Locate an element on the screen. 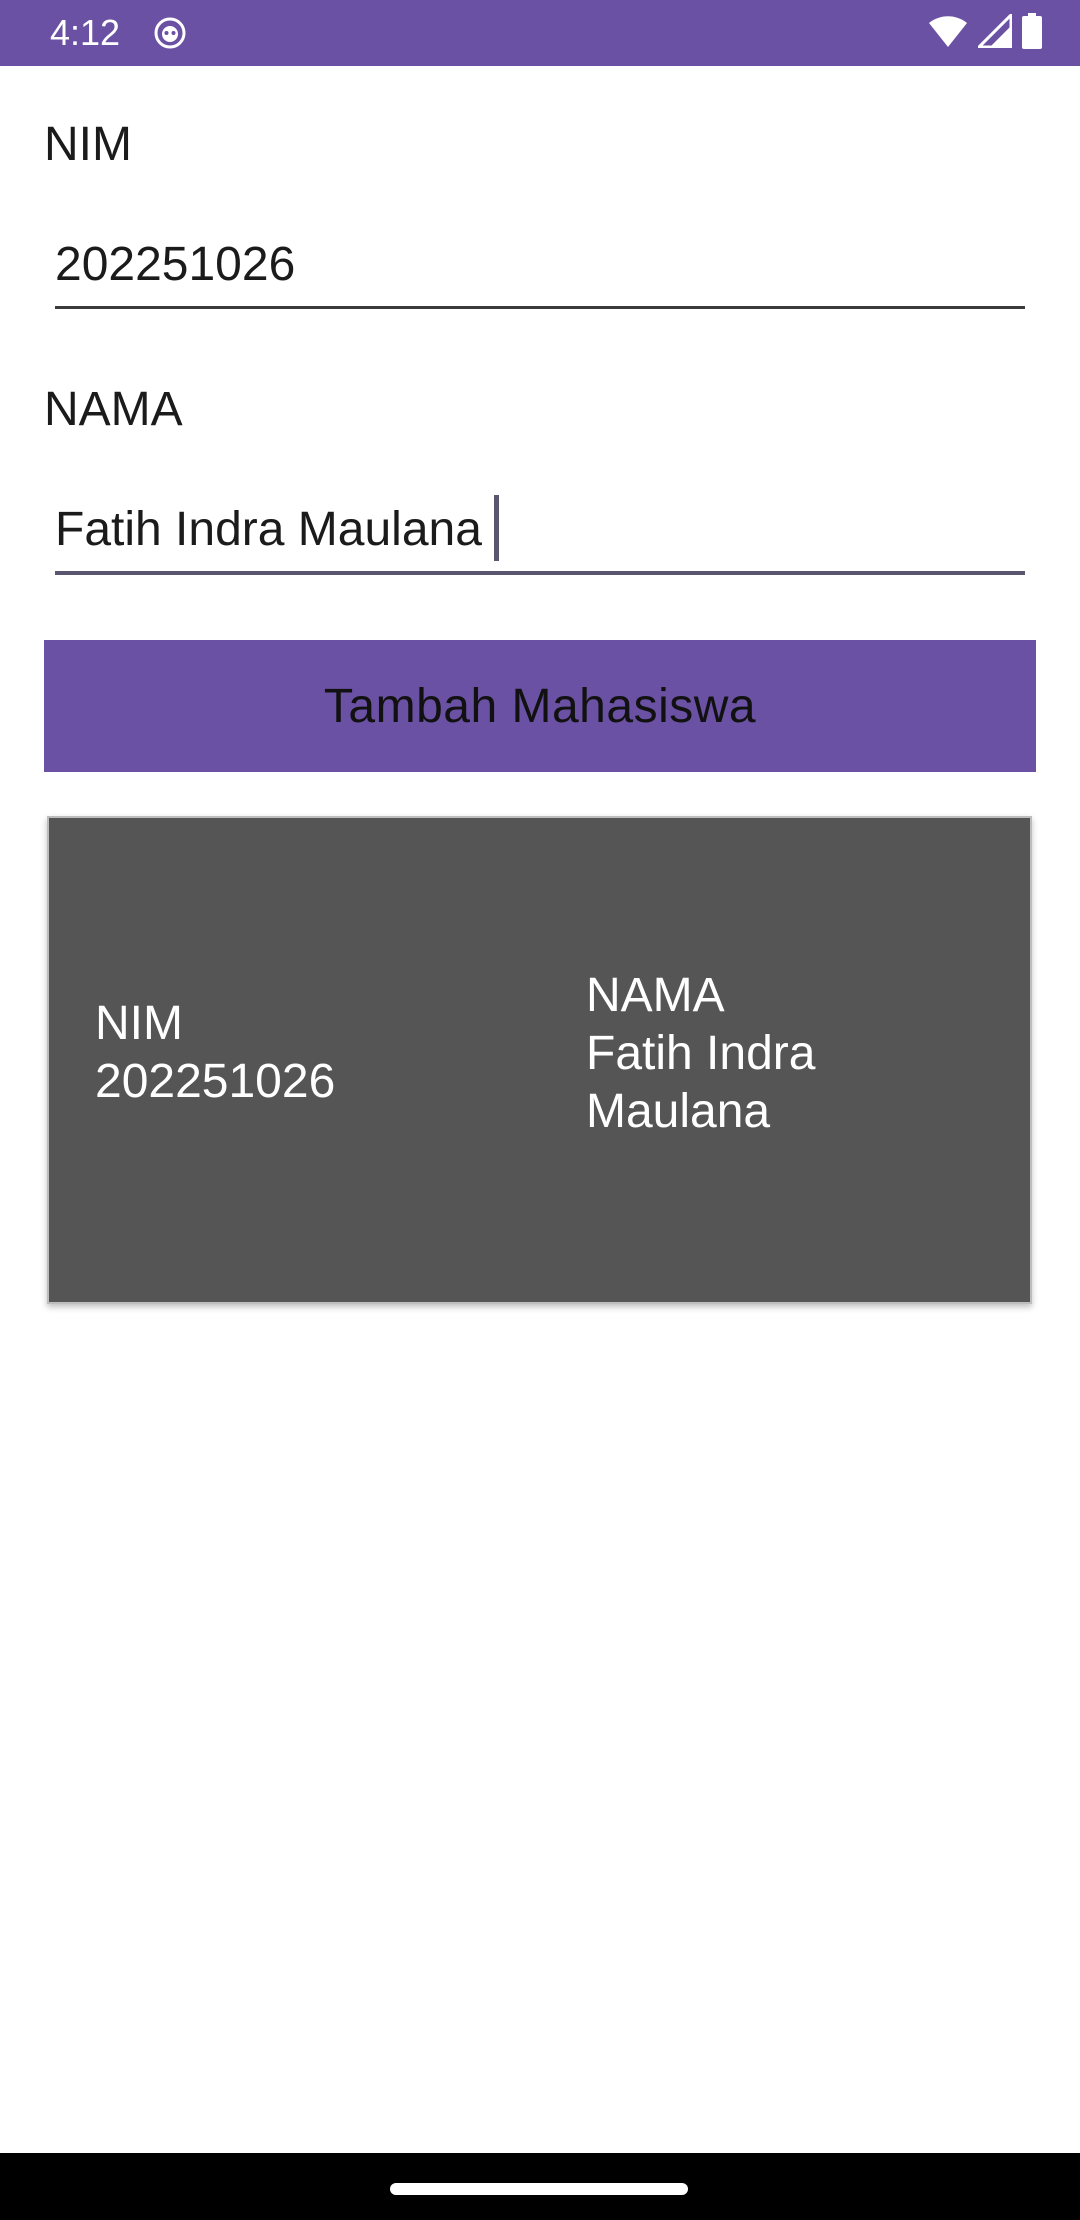  app-notification-icon is located at coordinates (170, 33).